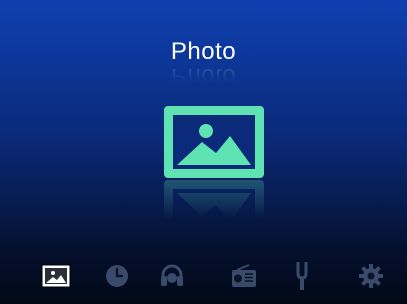 This screenshot has width=407, height=304. I want to click on gear-icon, so click(371, 276).